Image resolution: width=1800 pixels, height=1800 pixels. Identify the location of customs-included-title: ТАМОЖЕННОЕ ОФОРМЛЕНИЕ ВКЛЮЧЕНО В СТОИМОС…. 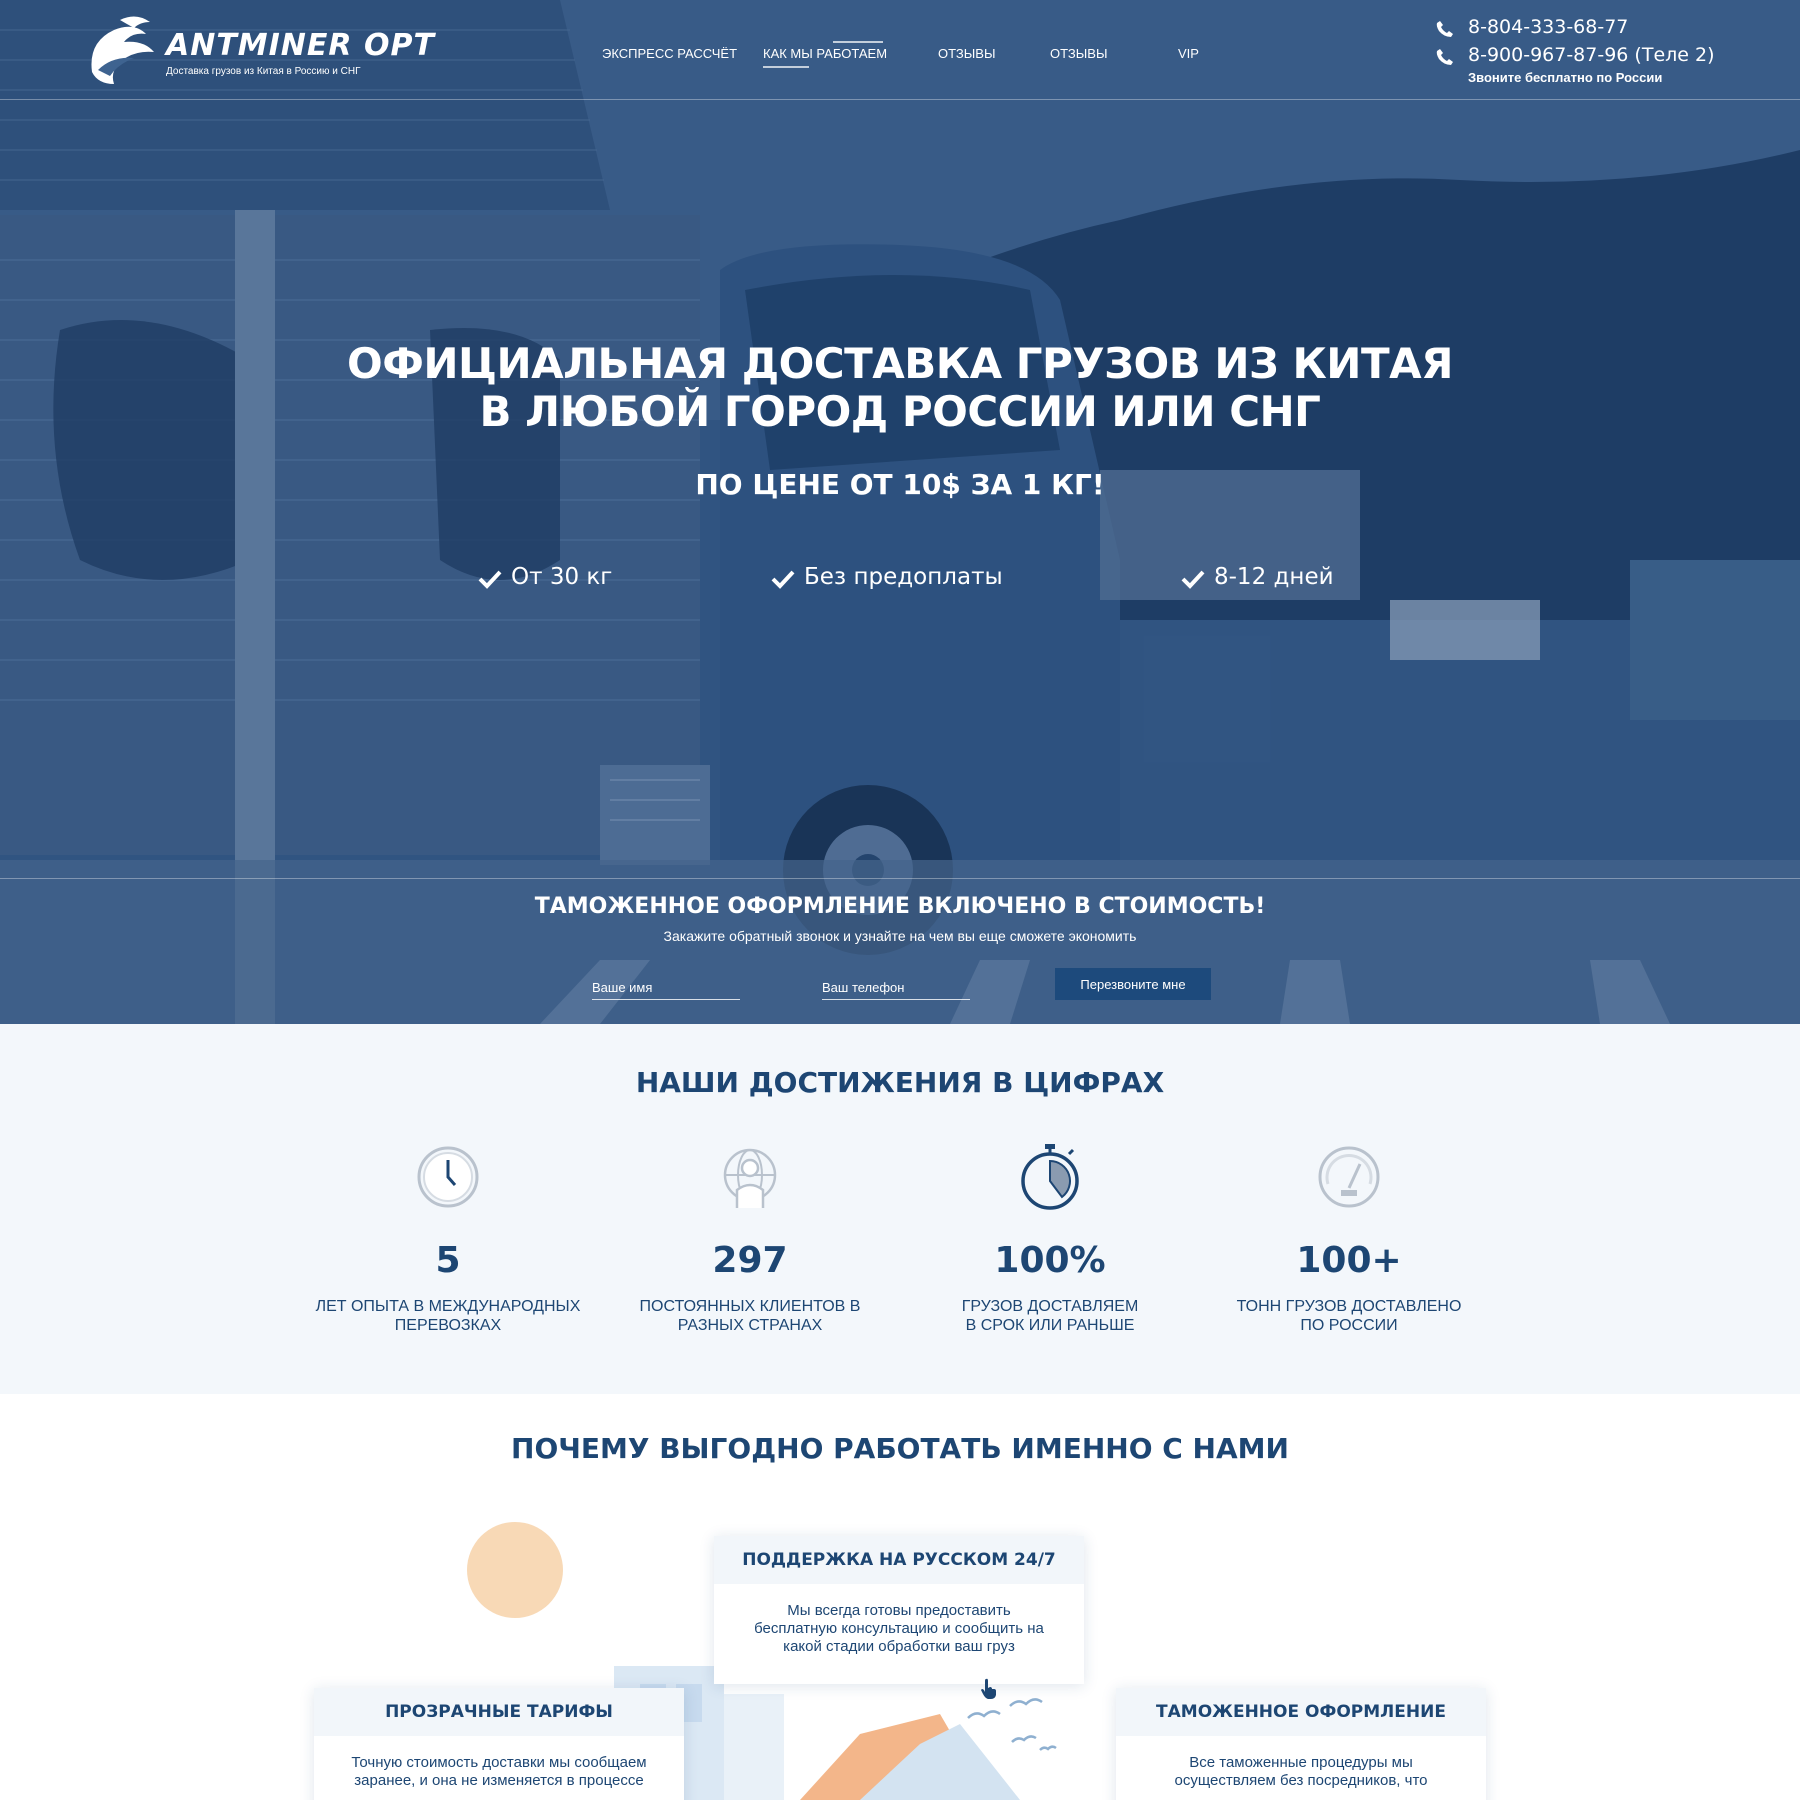
(900, 906).